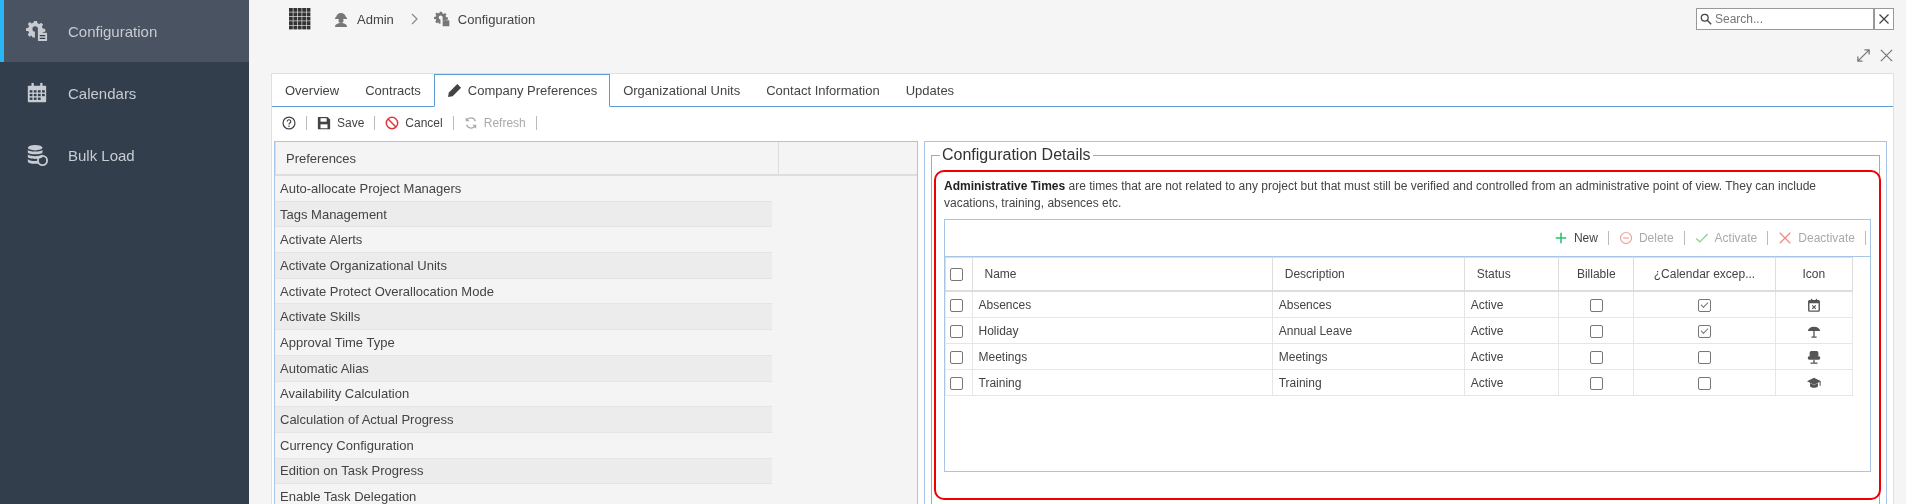  What do you see at coordinates (124, 31) in the screenshot?
I see `sidebar-item: Configuration` at bounding box center [124, 31].